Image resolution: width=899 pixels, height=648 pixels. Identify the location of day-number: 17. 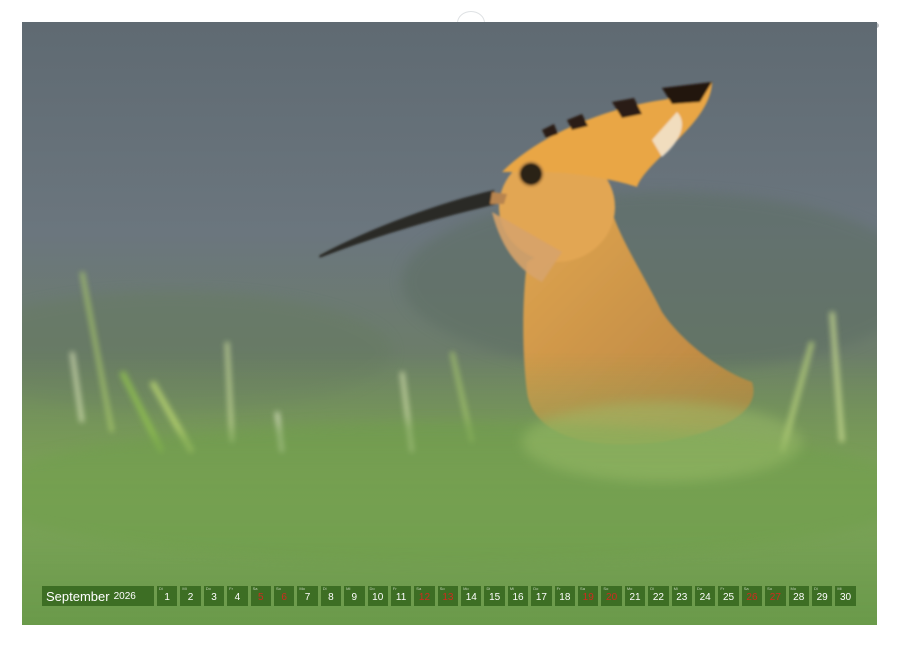
(541, 597).